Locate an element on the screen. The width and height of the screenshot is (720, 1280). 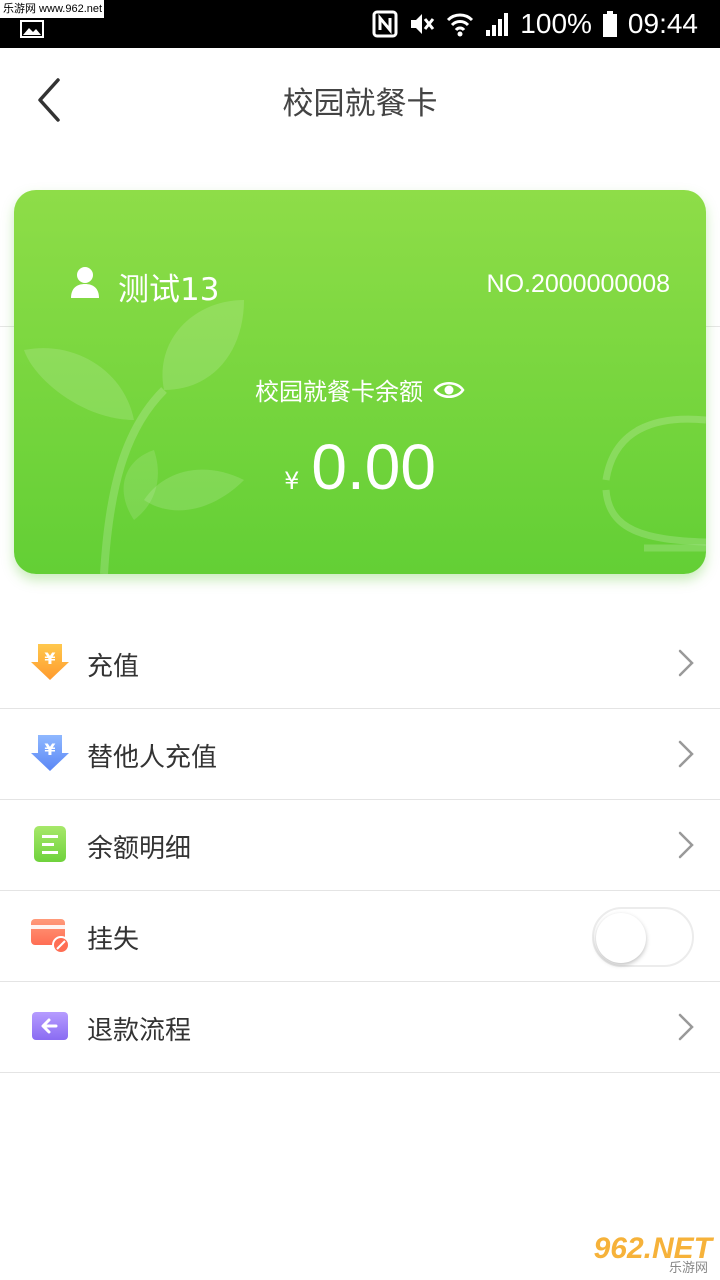
header: 校园就餐卡 is located at coordinates (360, 100).